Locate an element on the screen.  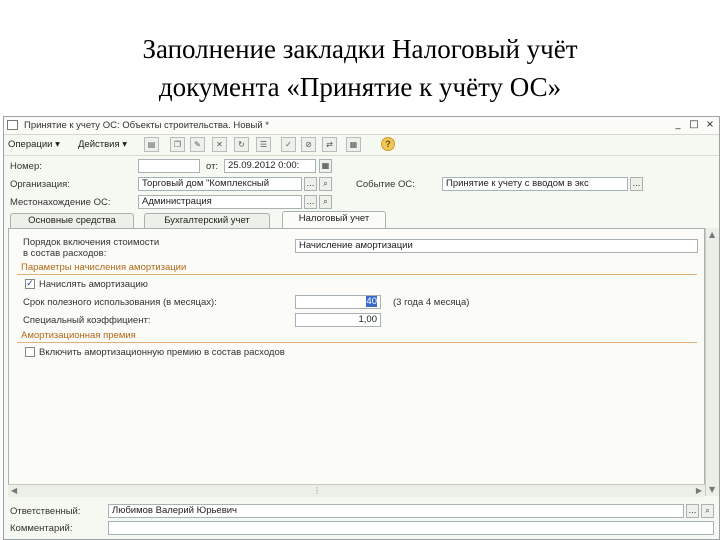
actions-menu: Действия ▾ is located at coordinates (102, 144).